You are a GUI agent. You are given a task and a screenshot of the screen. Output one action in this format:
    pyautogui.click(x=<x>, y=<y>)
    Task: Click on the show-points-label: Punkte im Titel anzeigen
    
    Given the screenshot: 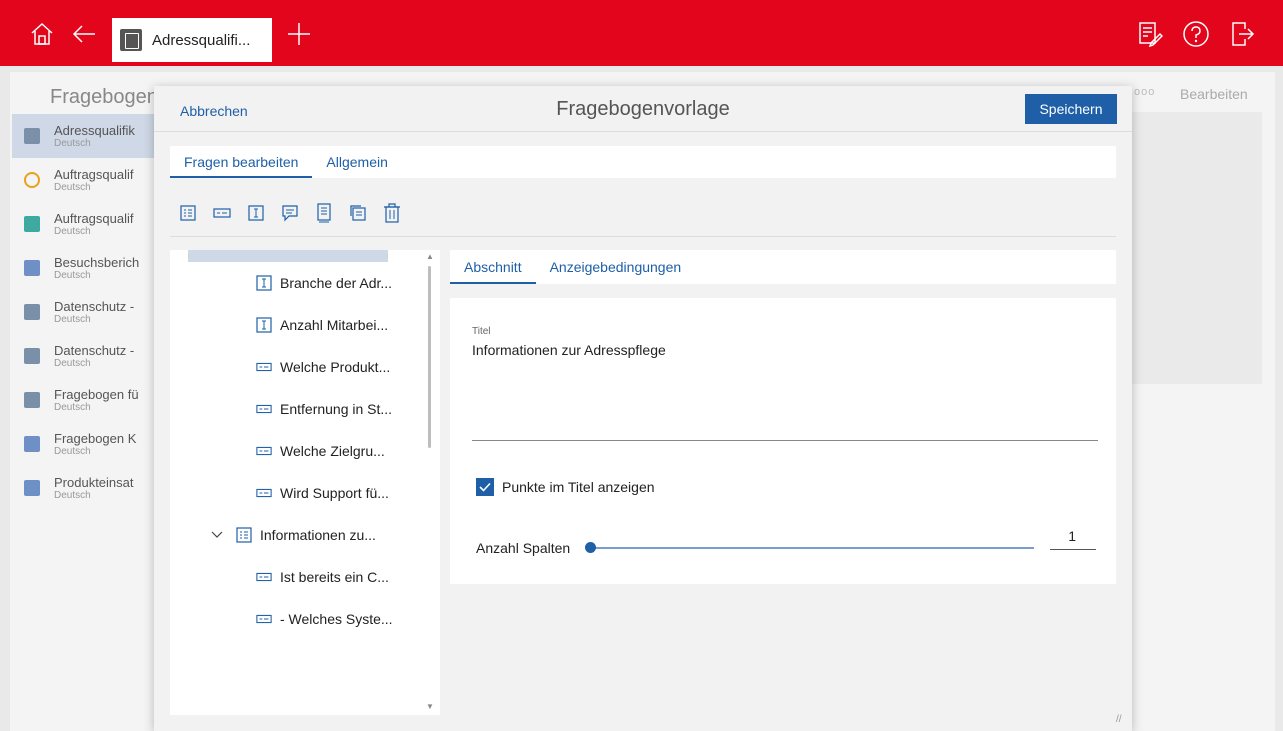 What is the action you would take?
    pyautogui.click(x=578, y=487)
    